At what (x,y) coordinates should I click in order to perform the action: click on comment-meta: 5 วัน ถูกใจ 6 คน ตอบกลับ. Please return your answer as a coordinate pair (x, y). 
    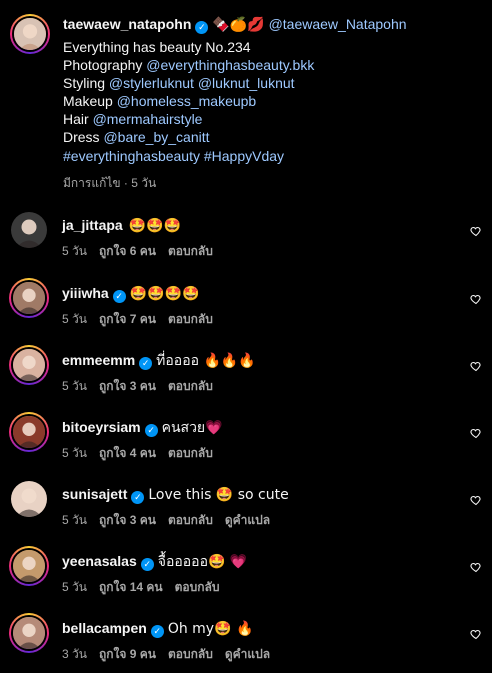
    Looking at the image, I should click on (143, 251).